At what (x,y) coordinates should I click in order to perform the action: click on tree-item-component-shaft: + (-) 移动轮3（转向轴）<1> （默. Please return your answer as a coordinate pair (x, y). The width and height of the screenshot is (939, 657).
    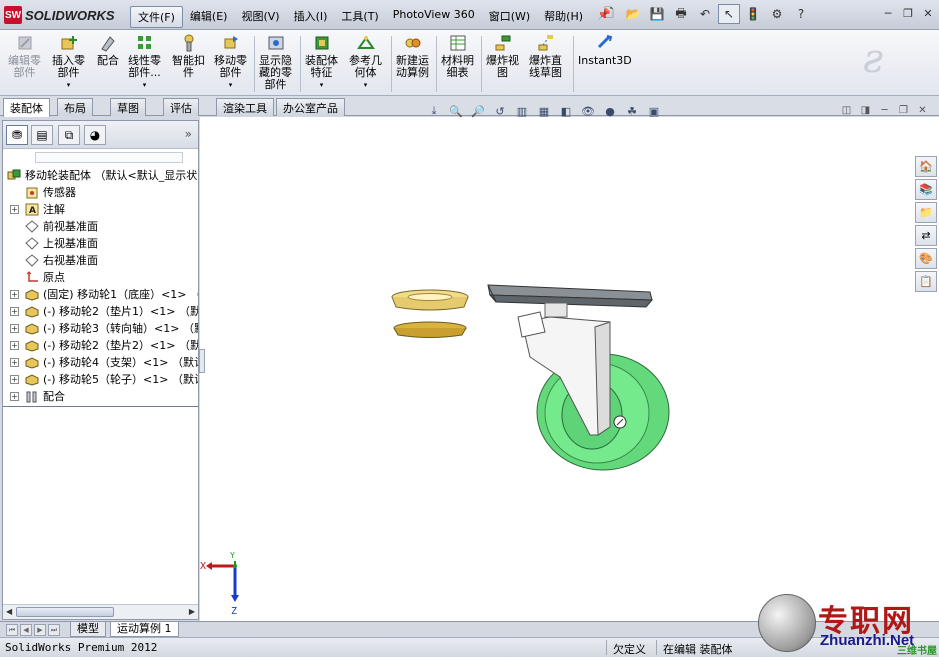
    Looking at the image, I should click on (101, 328).